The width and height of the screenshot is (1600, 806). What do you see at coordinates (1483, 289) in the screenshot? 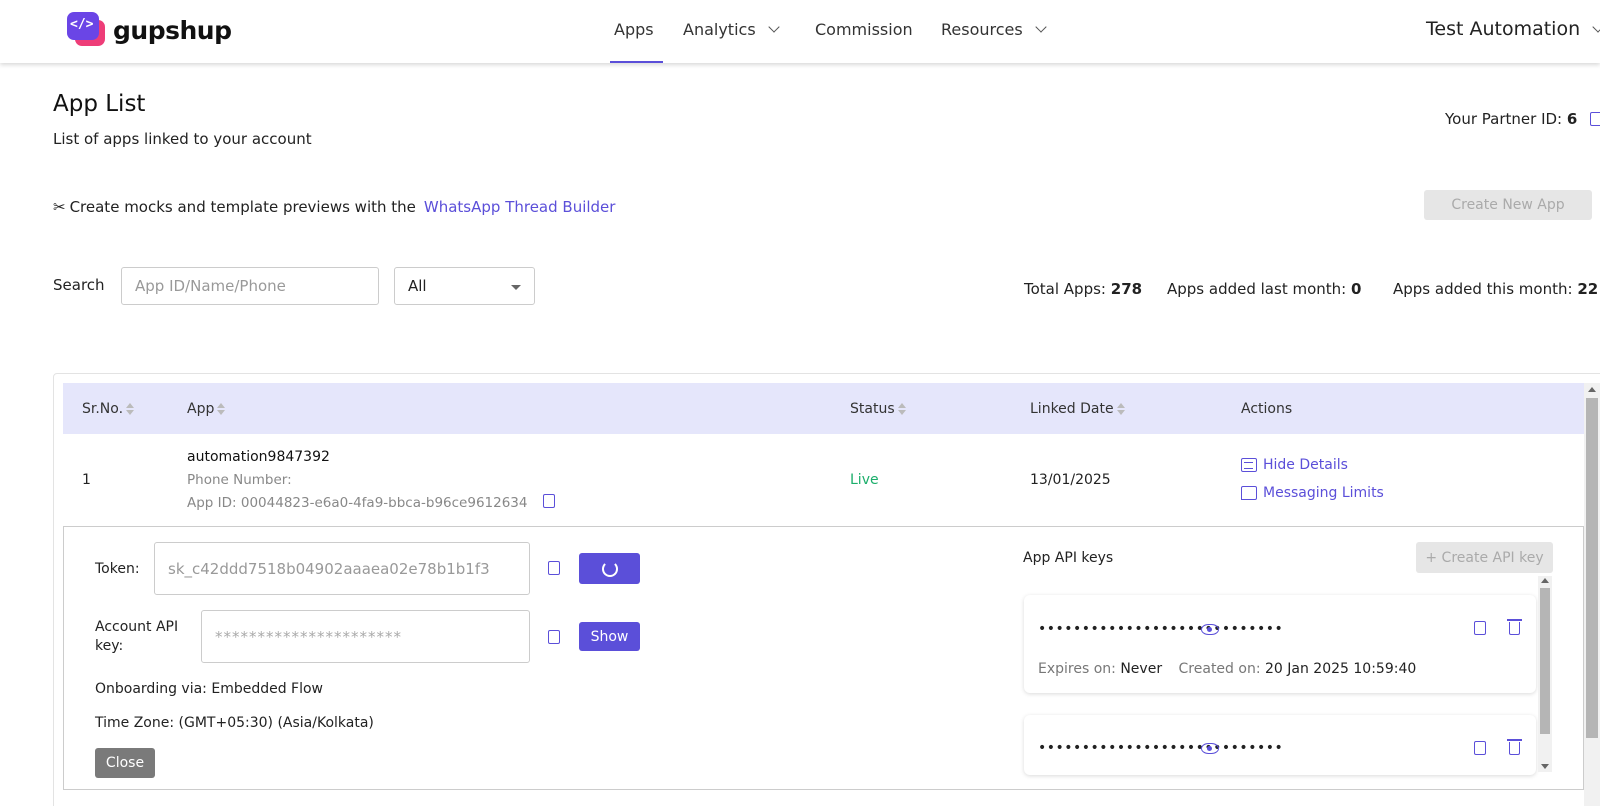
I see `this-month-label: Apps added this month:` at bounding box center [1483, 289].